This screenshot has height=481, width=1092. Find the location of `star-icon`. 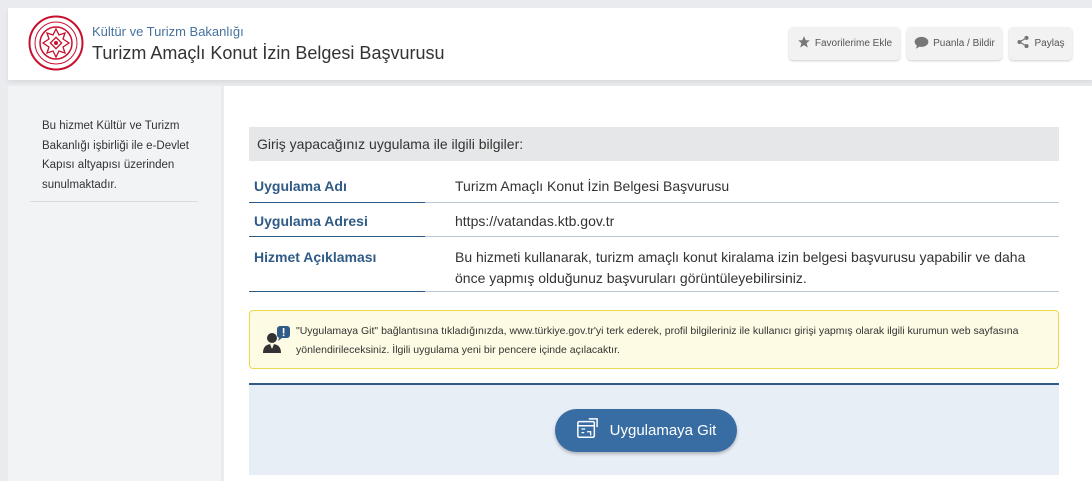

star-icon is located at coordinates (804, 43).